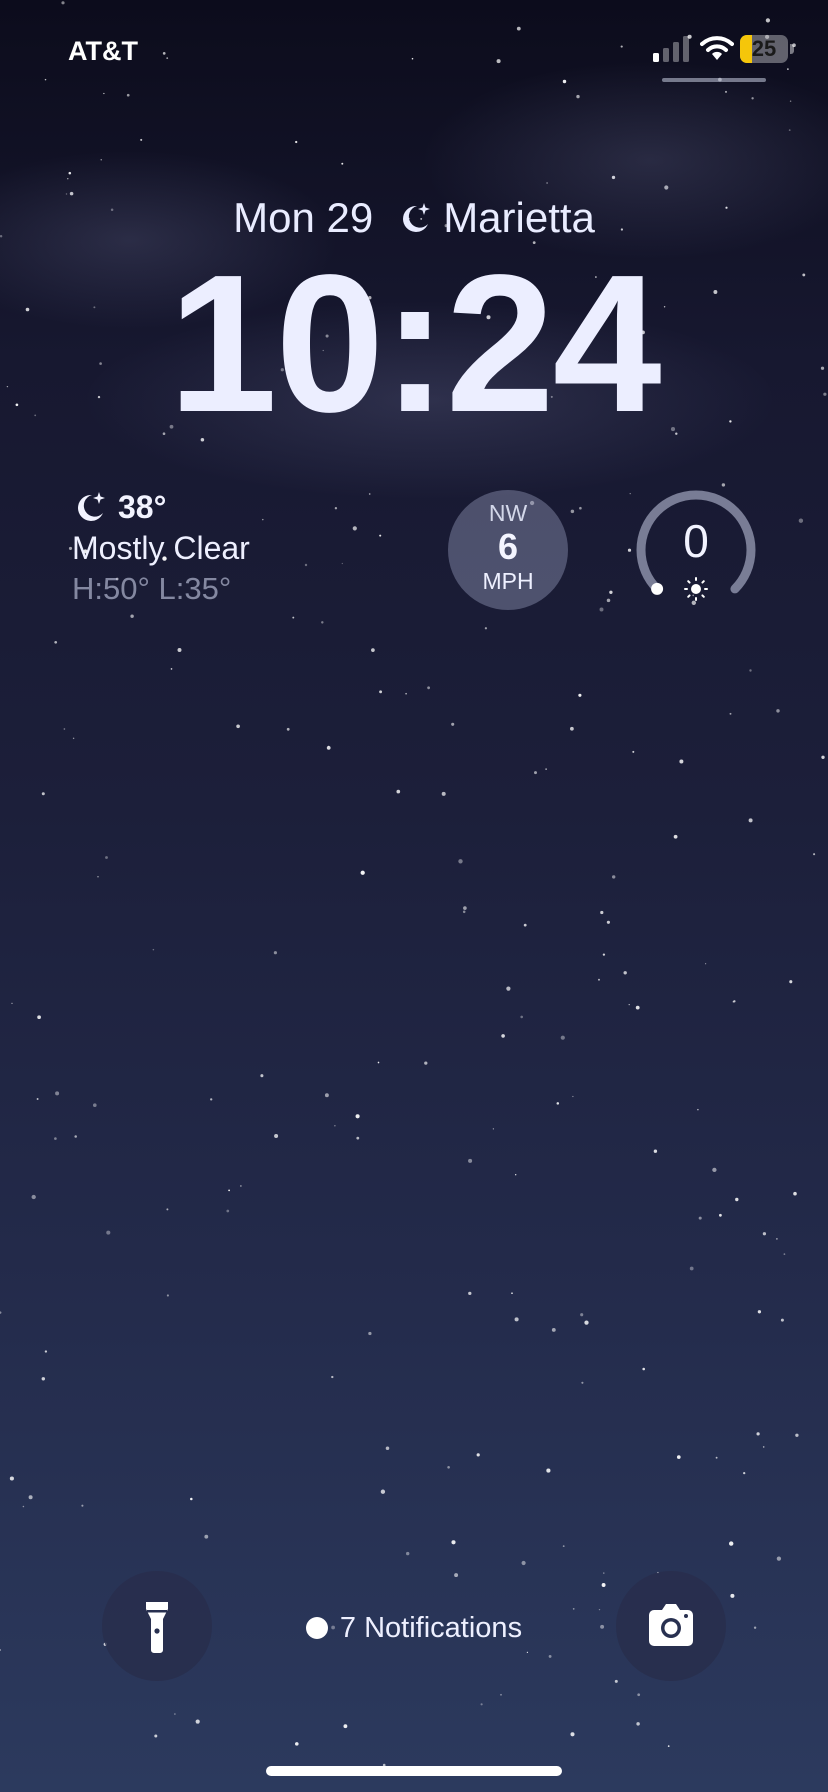 This screenshot has height=1792, width=828. Describe the element at coordinates (417, 217) in the screenshot. I see `moon-icon` at that location.